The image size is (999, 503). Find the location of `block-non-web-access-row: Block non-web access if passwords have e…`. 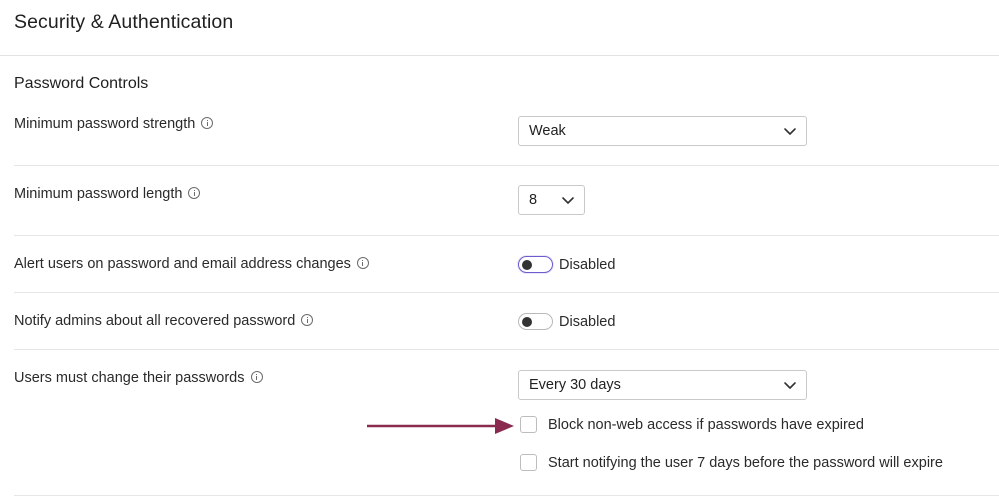

block-non-web-access-row: Block non-web access if passwords have e… is located at coordinates (692, 424).